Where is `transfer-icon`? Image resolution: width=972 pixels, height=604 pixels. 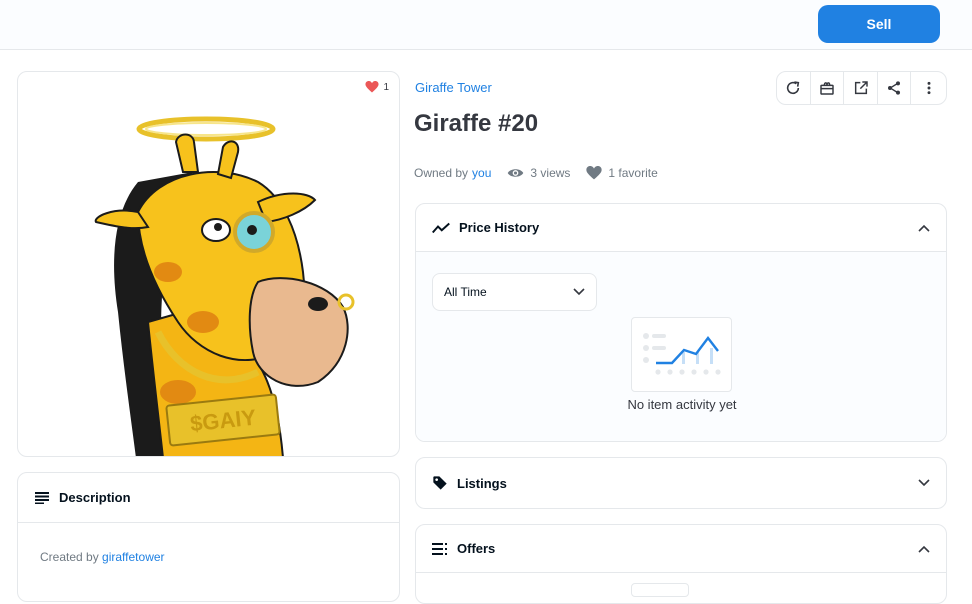 transfer-icon is located at coordinates (827, 88).